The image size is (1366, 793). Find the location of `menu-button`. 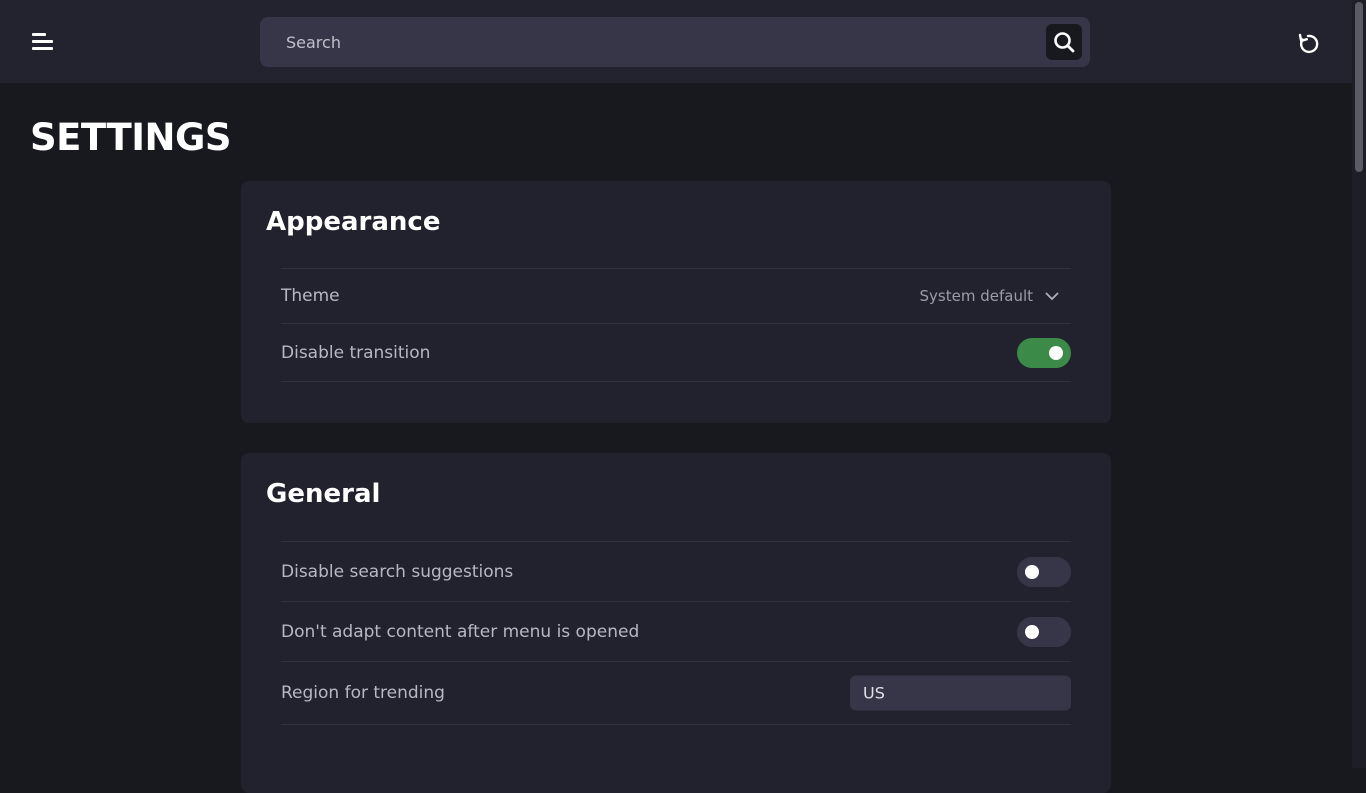

menu-button is located at coordinates (43, 42).